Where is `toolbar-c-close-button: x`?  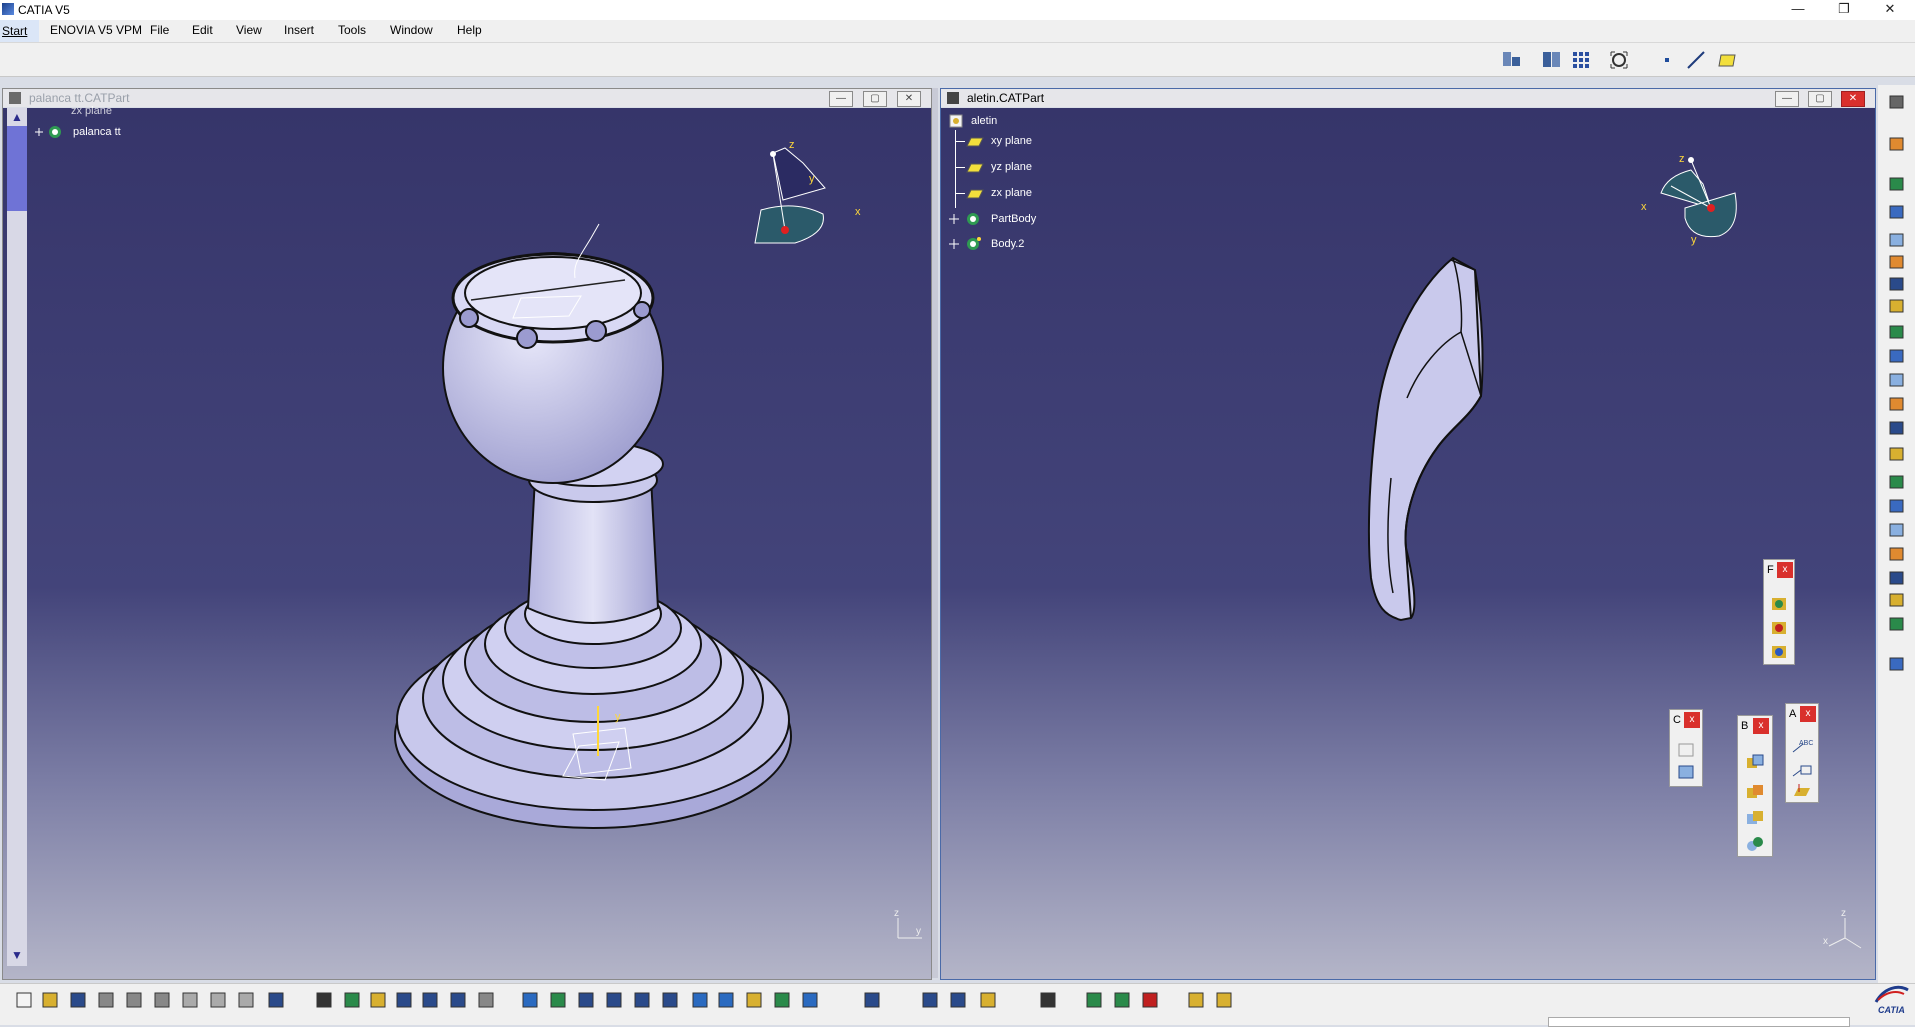
toolbar-c-close-button: x is located at coordinates (1692, 720).